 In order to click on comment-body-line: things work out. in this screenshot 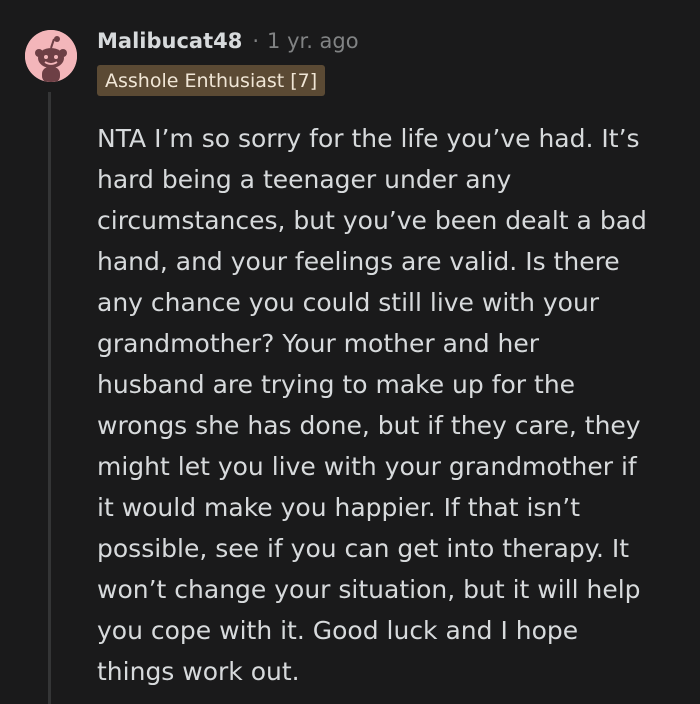, I will do `click(198, 671)`.